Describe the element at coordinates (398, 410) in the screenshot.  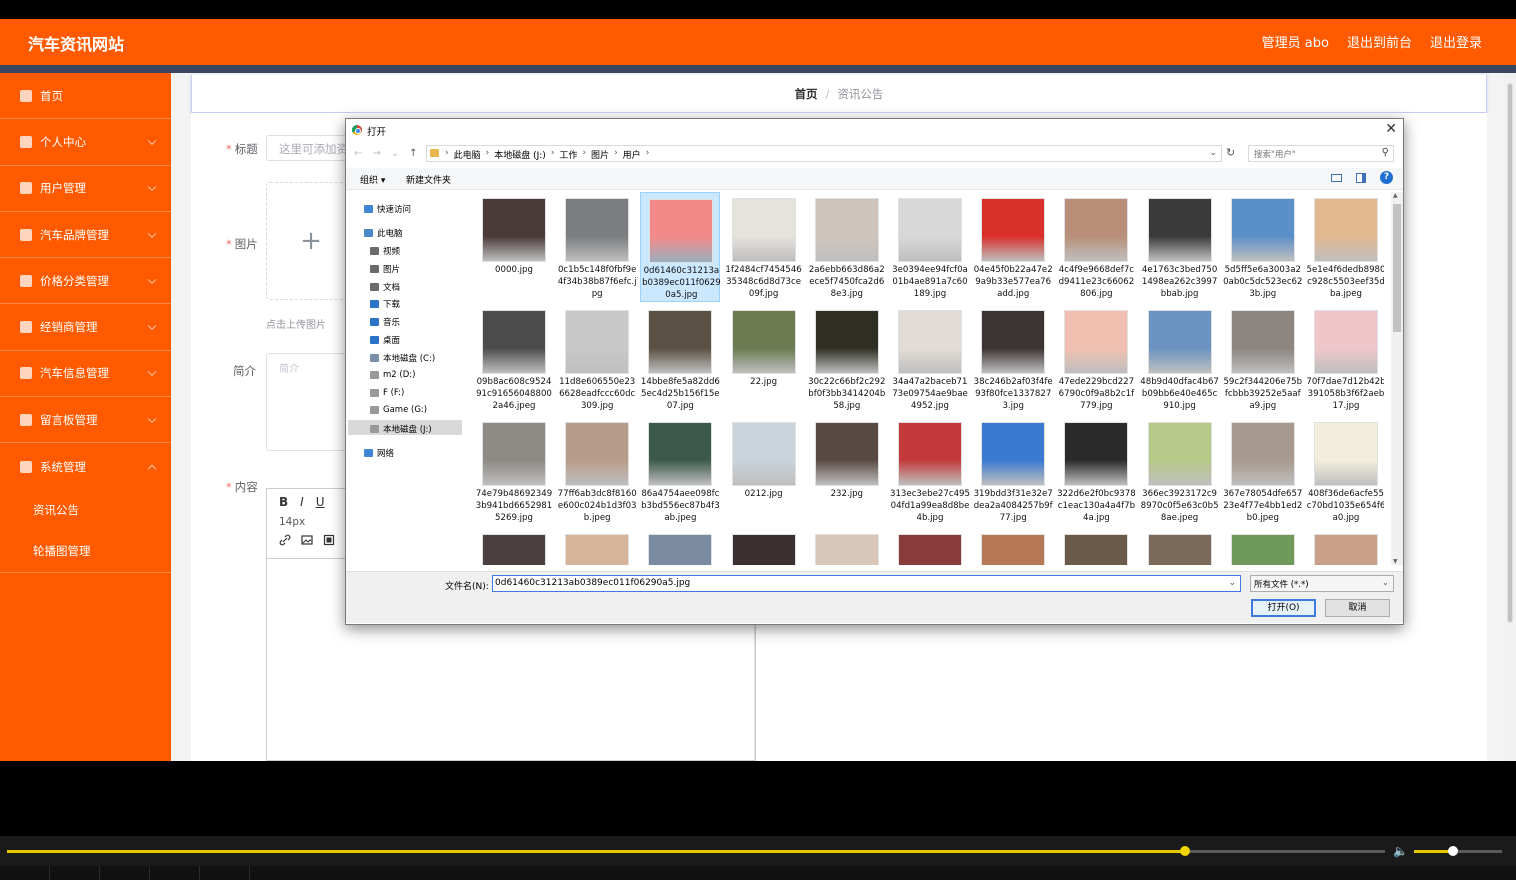
I see `tree-item: Game (G:)` at that location.